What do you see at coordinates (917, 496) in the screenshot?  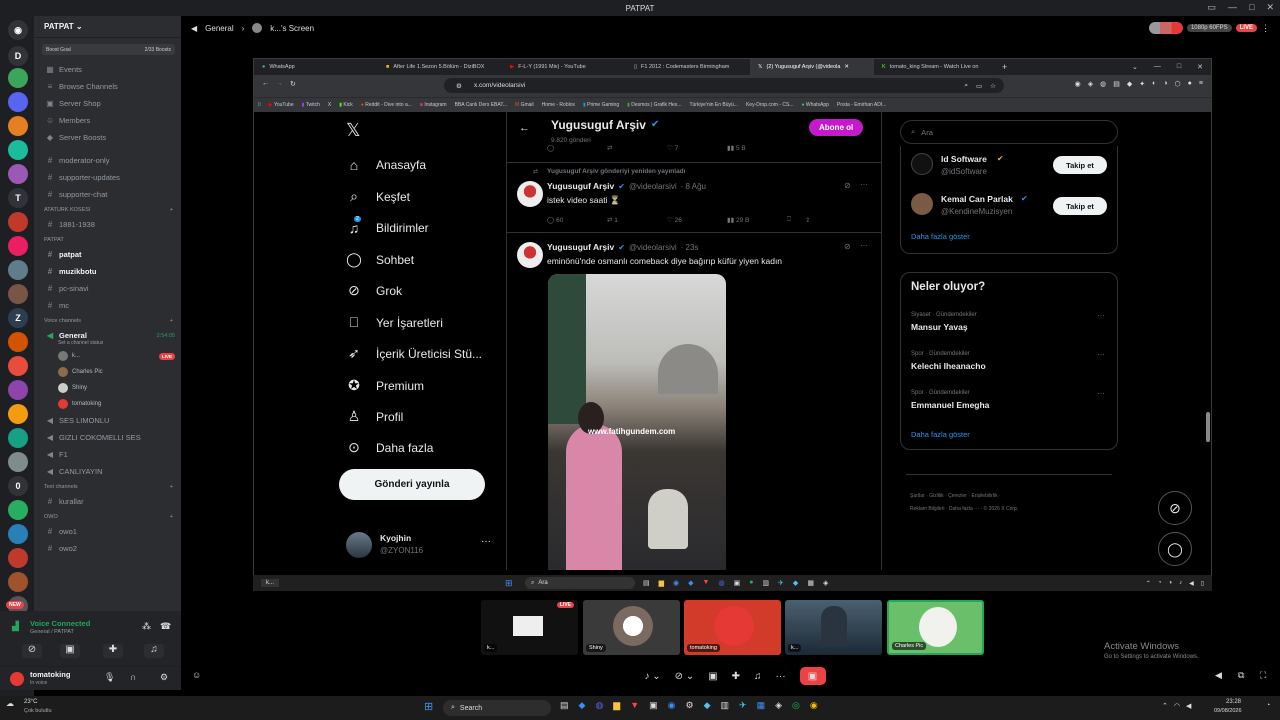 I see `footer-link: Şartlar` at bounding box center [917, 496].